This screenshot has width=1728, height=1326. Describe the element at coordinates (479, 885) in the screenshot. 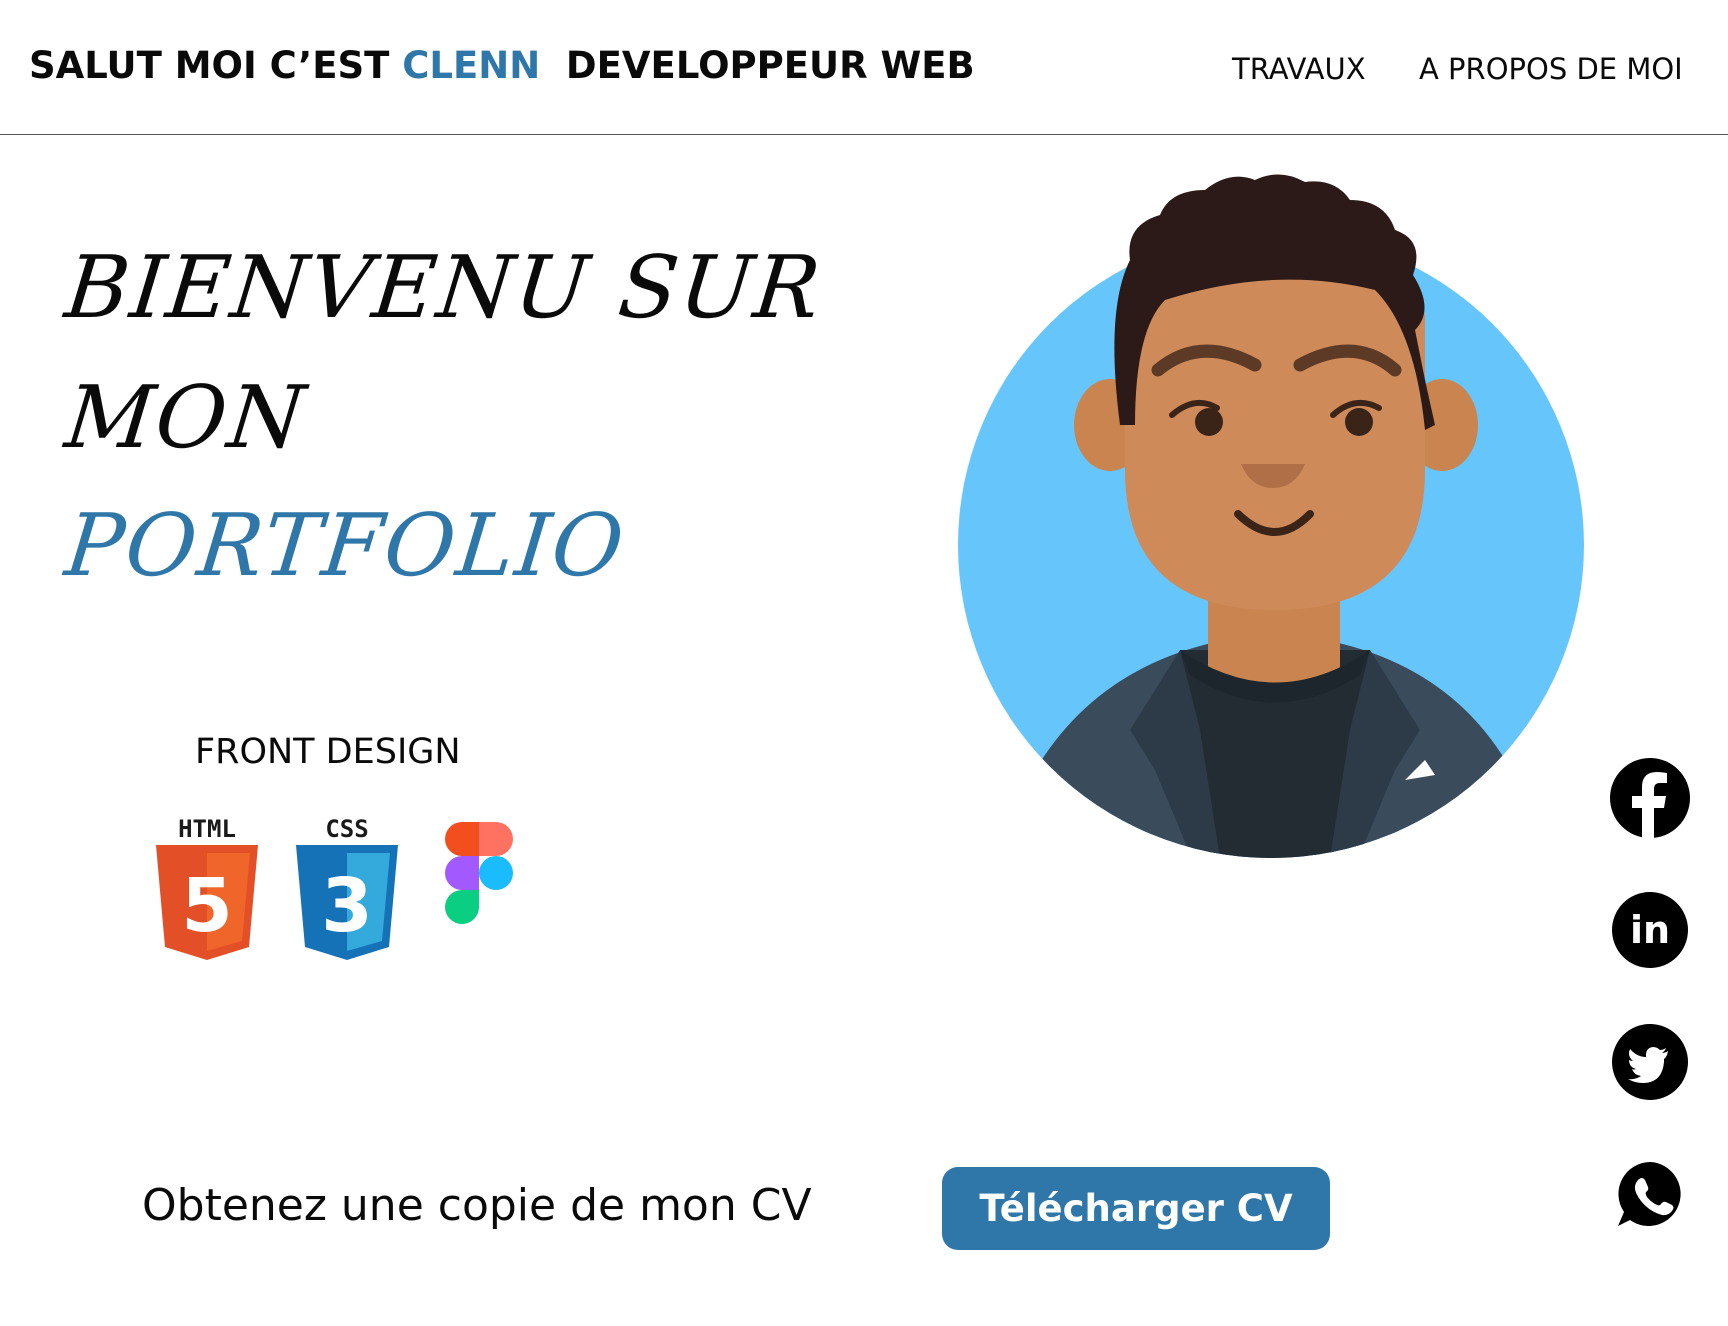

I see `figma-icon` at that location.